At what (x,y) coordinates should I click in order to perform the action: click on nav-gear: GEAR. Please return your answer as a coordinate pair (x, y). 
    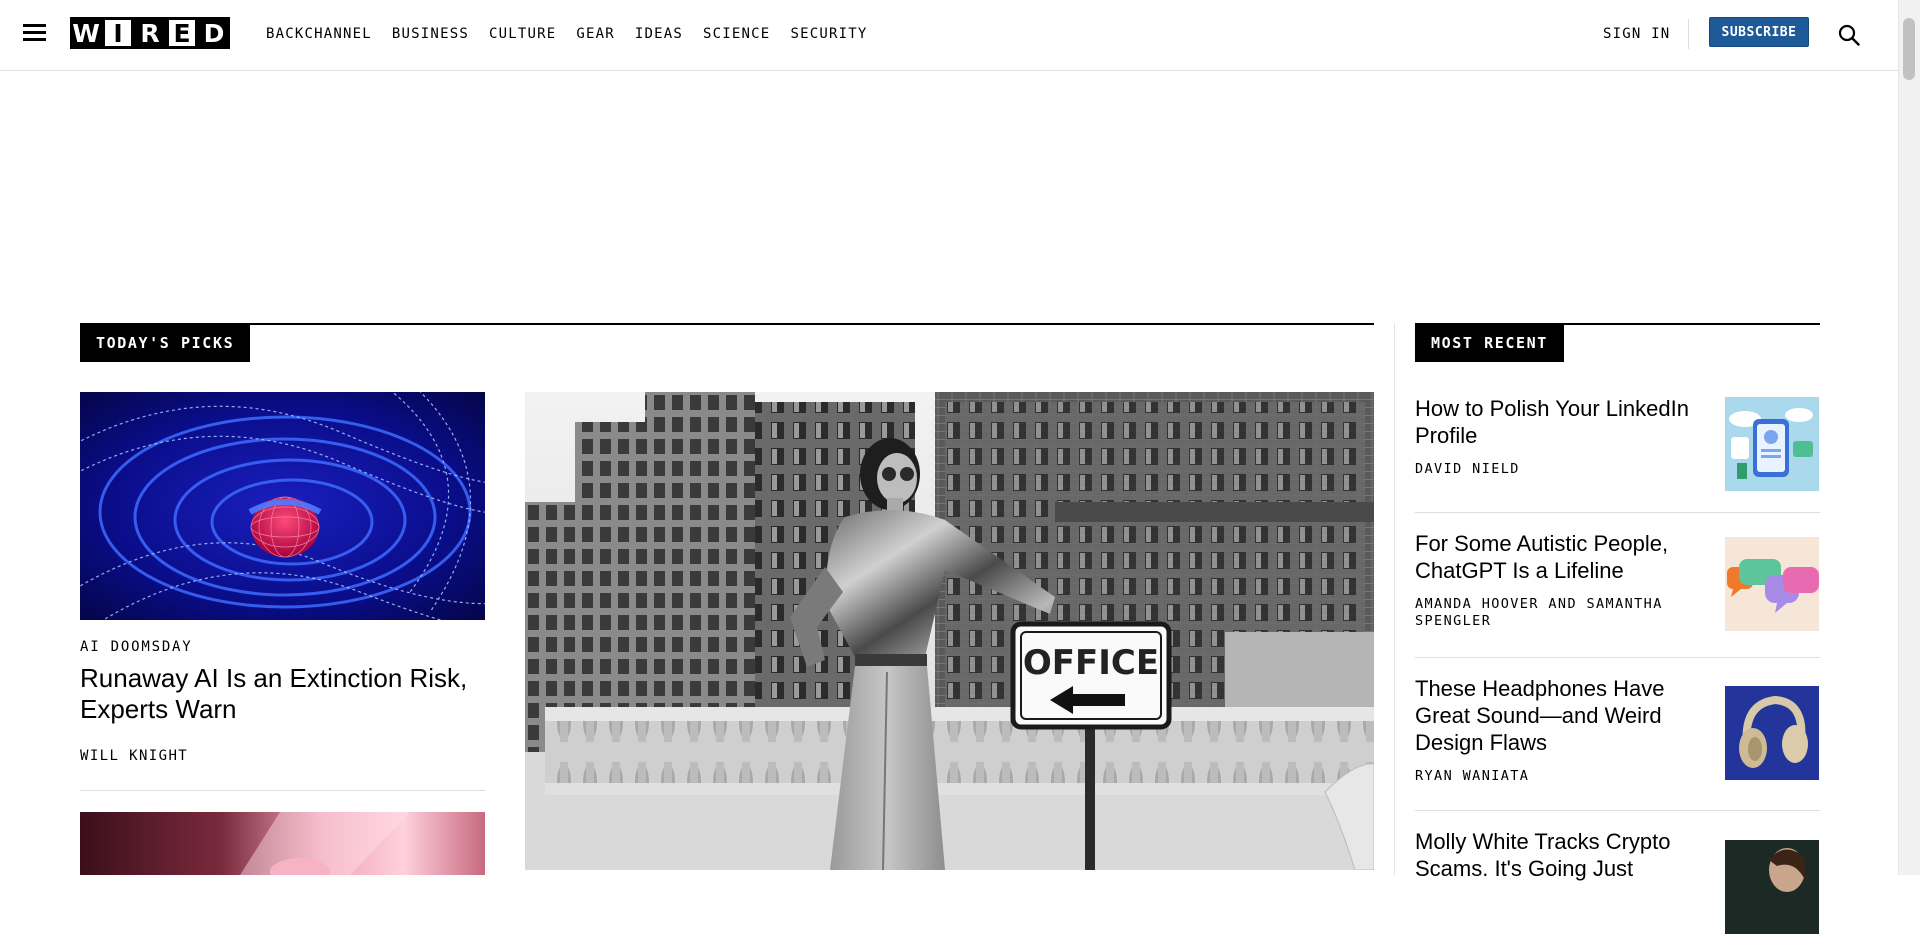
    Looking at the image, I should click on (595, 34).